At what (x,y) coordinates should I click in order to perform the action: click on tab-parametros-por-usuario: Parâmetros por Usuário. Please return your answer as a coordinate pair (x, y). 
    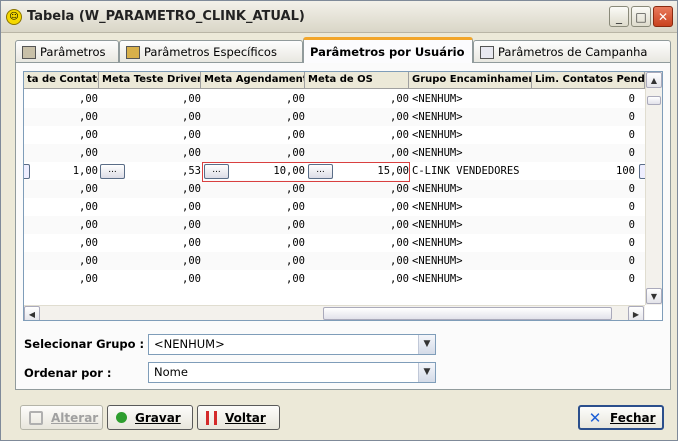
    Looking at the image, I should click on (388, 50).